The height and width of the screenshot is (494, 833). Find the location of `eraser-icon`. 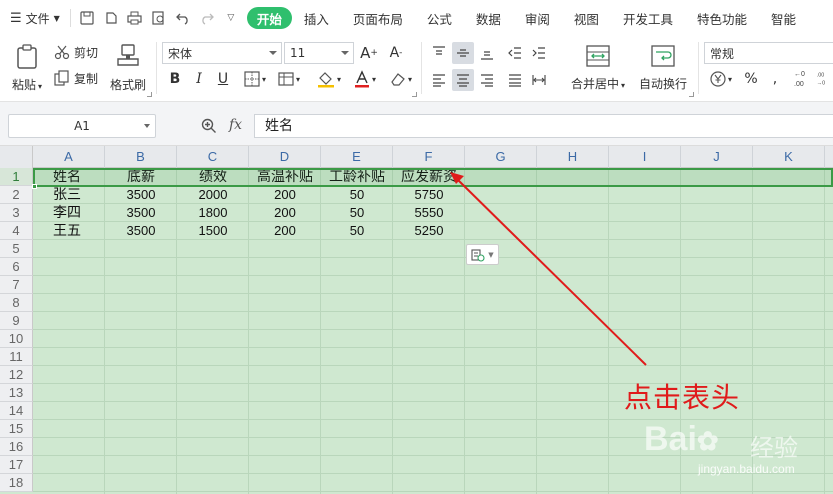

eraser-icon is located at coordinates (398, 79).